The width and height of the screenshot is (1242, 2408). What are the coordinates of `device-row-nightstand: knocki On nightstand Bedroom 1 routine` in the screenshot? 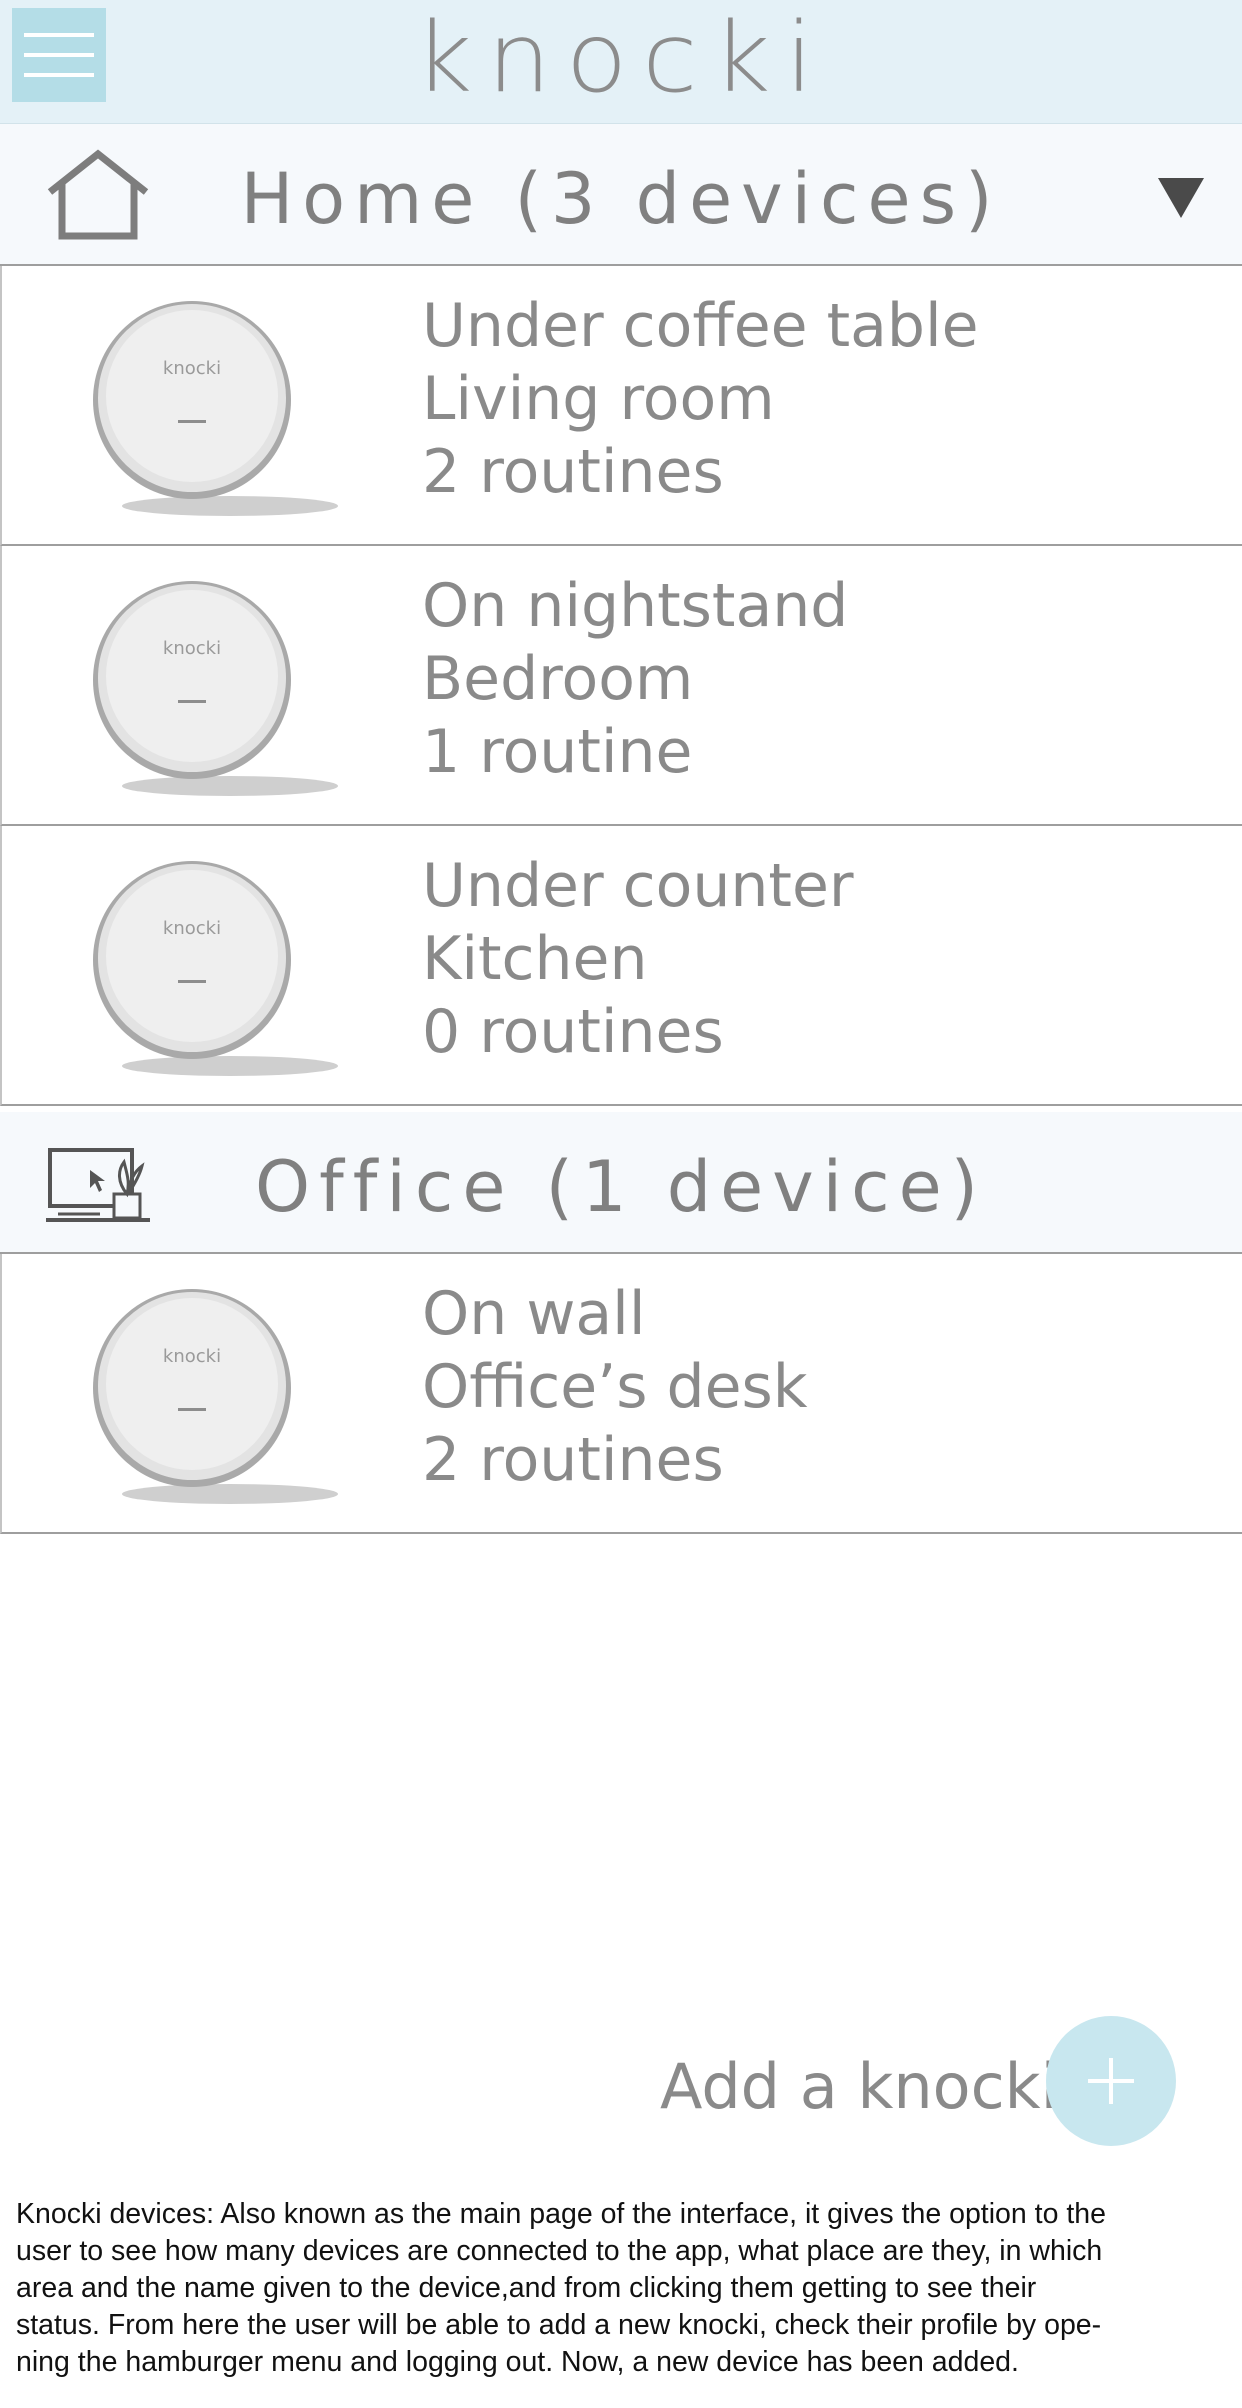 It's located at (621, 686).